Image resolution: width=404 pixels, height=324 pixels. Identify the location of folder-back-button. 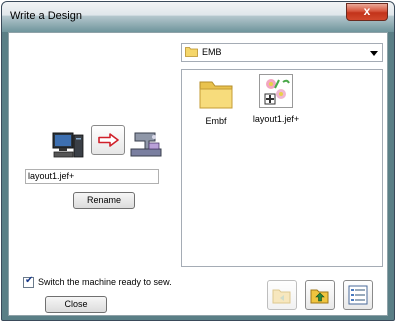
(282, 295).